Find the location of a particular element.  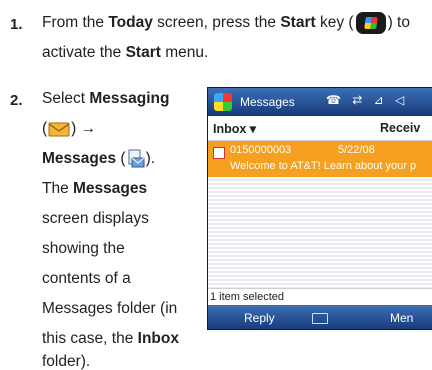

start-label: Start is located at coordinates (298, 22).